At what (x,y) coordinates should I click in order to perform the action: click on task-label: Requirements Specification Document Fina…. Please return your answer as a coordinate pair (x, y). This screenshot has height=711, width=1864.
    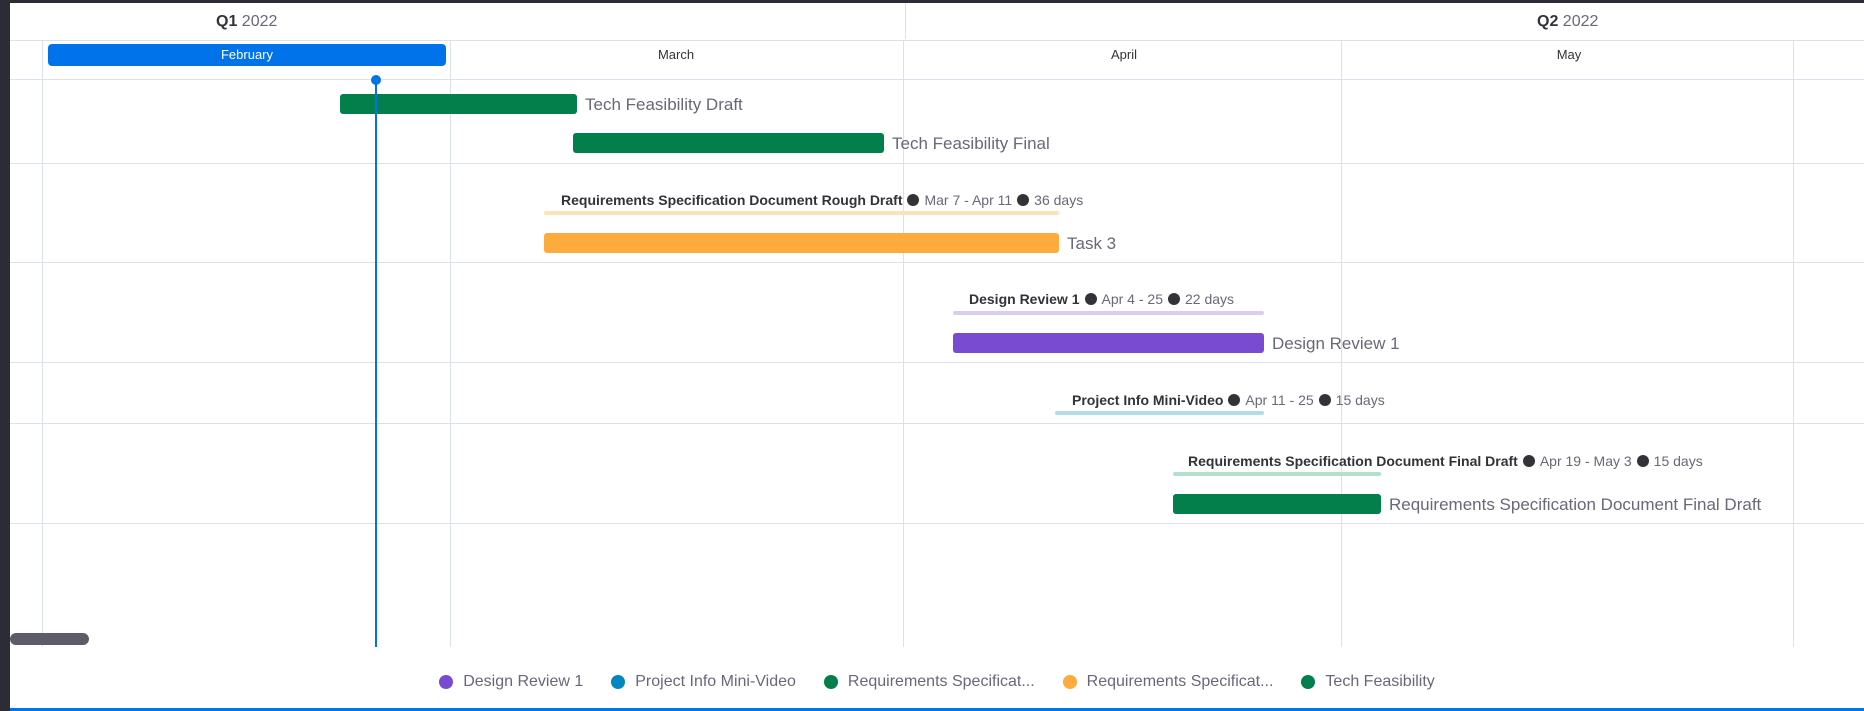
    Looking at the image, I should click on (1575, 504).